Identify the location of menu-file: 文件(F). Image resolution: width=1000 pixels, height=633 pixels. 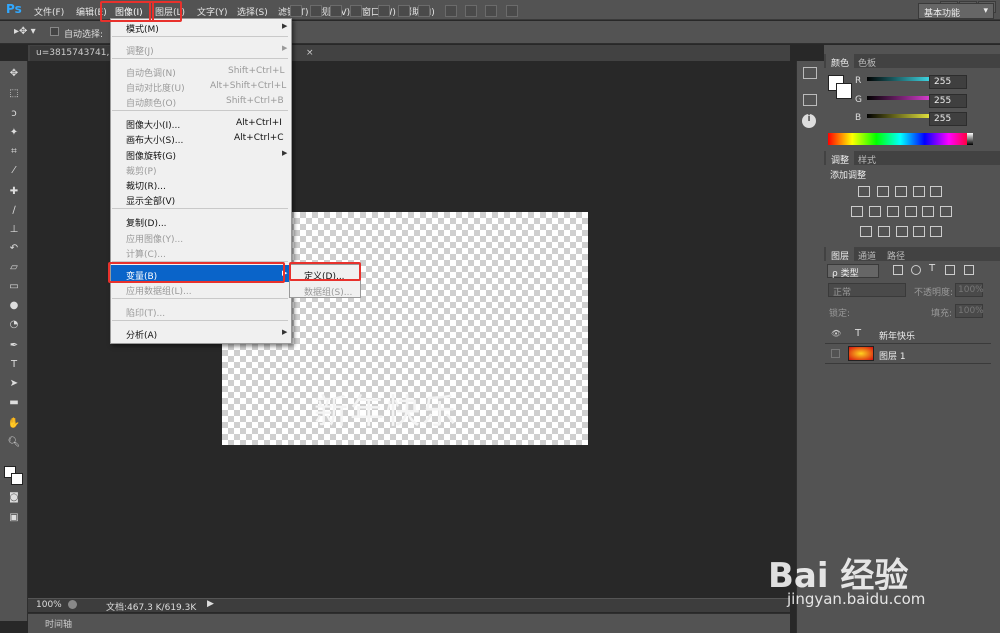
(49, 11).